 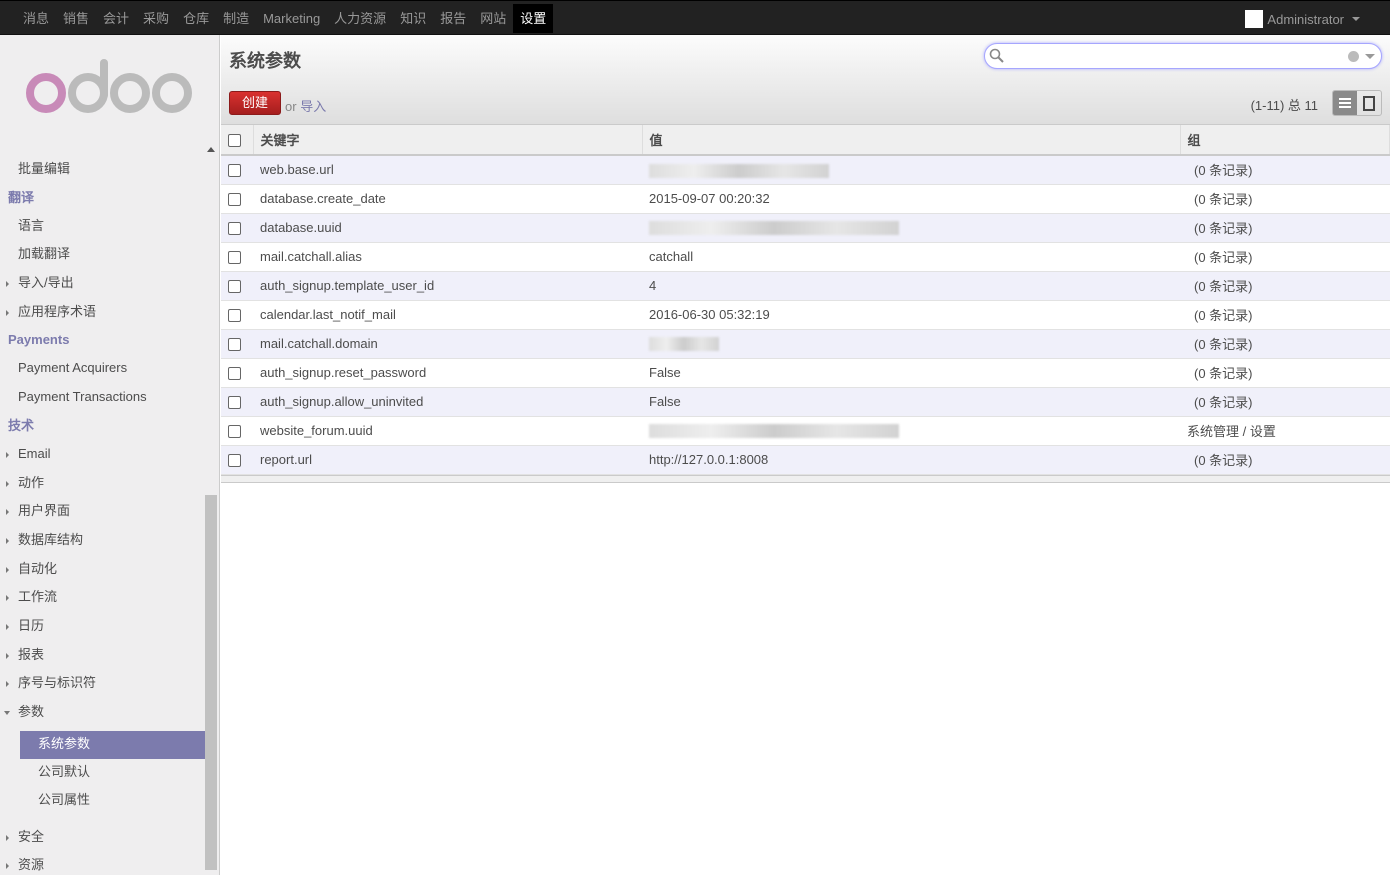 What do you see at coordinates (1254, 19) in the screenshot?
I see `avatar` at bounding box center [1254, 19].